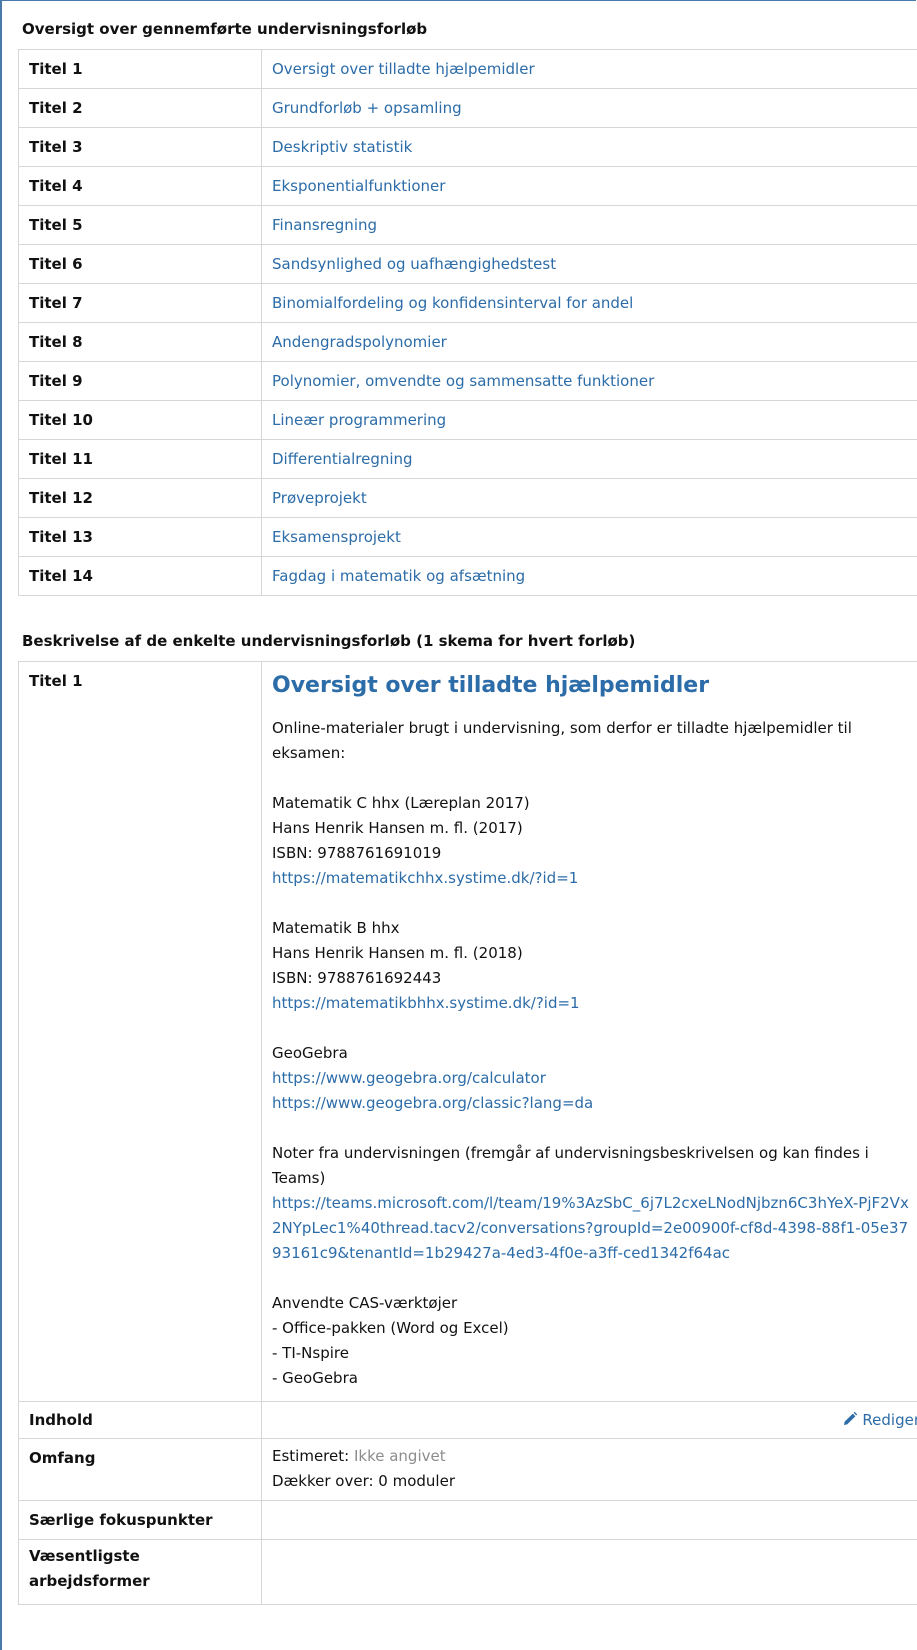 The image size is (917, 1650). Describe the element at coordinates (140, 108) in the screenshot. I see `row-label: Titel 2` at that location.